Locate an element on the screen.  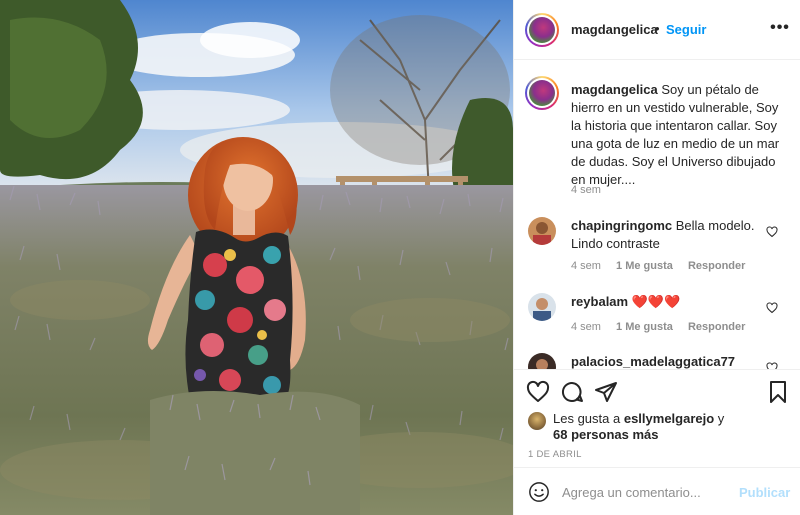
post-date: 1 DE ABRIL is located at coordinates (555, 454).